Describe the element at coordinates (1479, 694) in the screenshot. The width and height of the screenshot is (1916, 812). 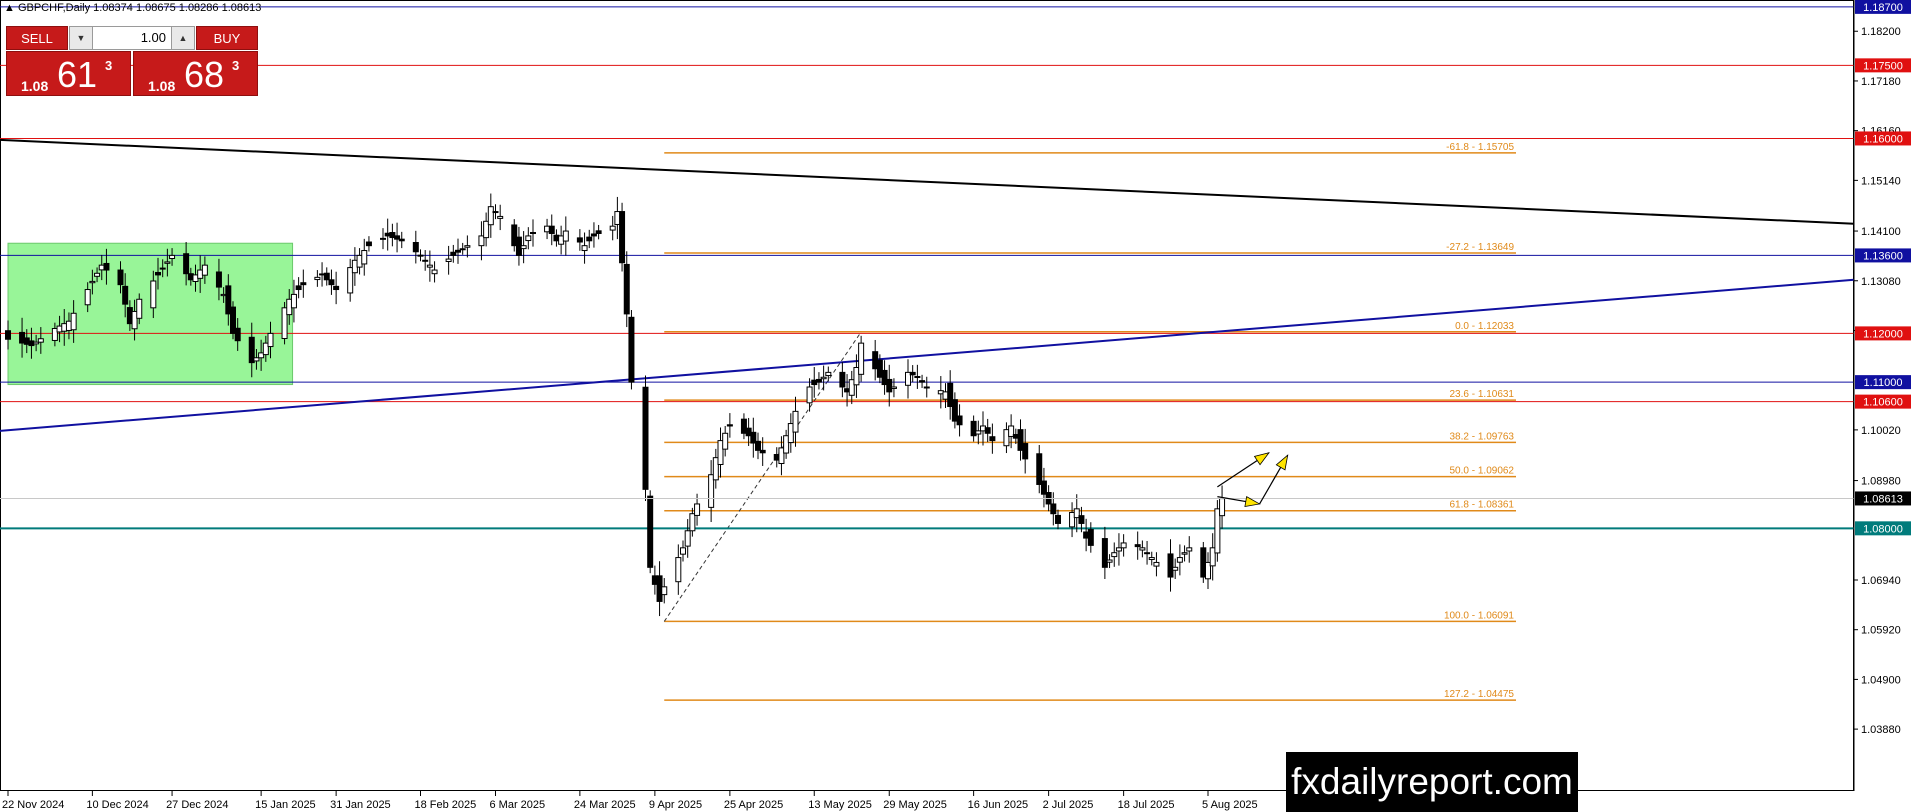
I see `fib-level-label: 127.2 - 1.04475` at that location.